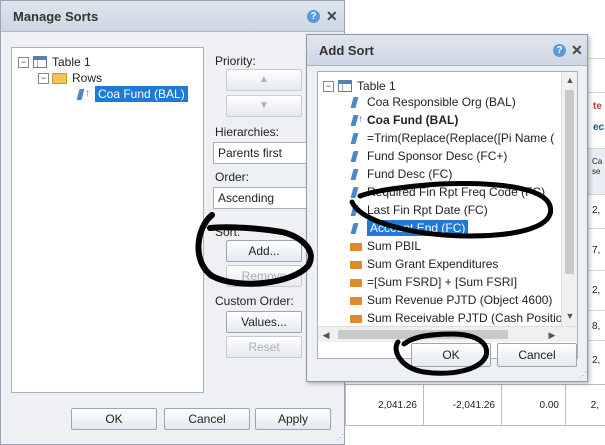  What do you see at coordinates (441, 102) in the screenshot?
I see `available-object-label: Coa Responsible Org (BAL)` at bounding box center [441, 102].